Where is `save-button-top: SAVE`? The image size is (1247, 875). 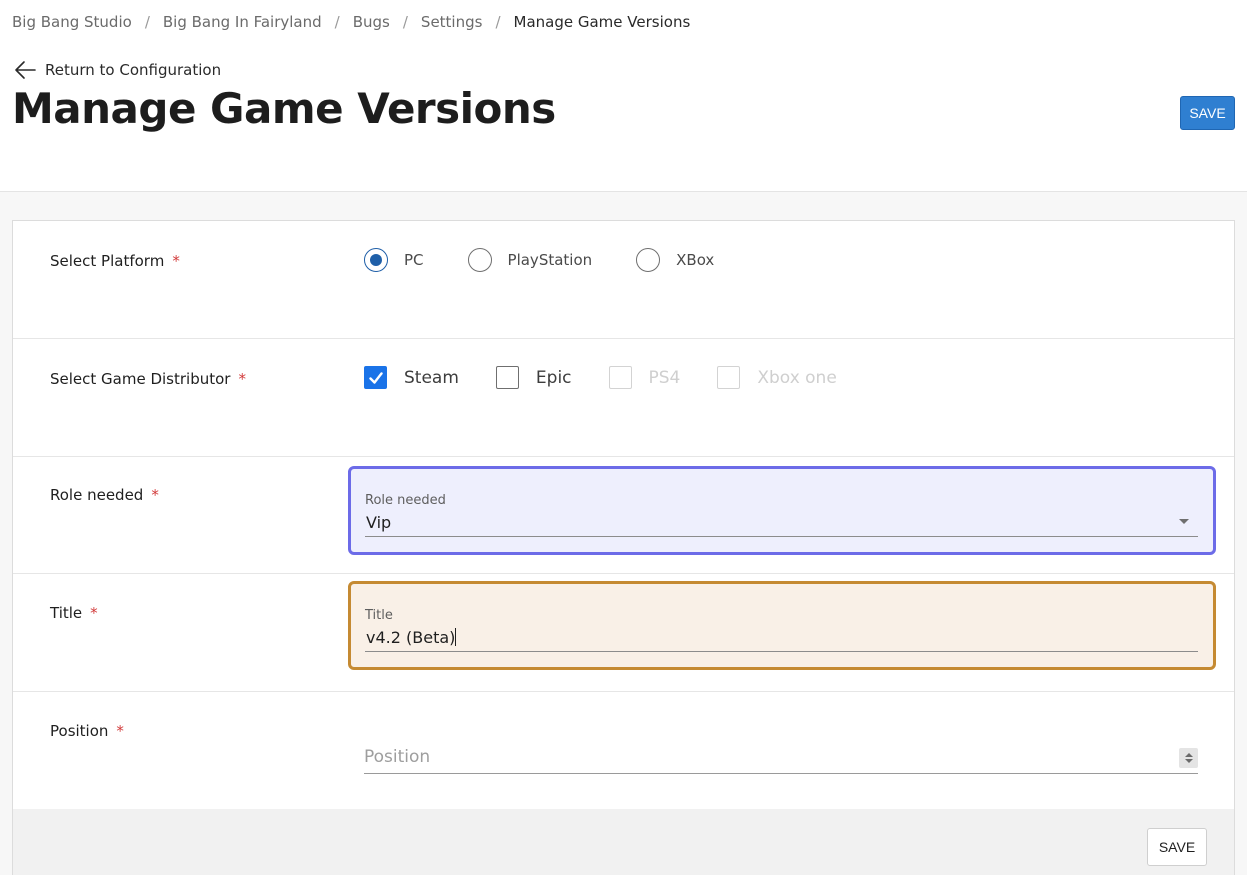
save-button-top: SAVE is located at coordinates (1207, 113).